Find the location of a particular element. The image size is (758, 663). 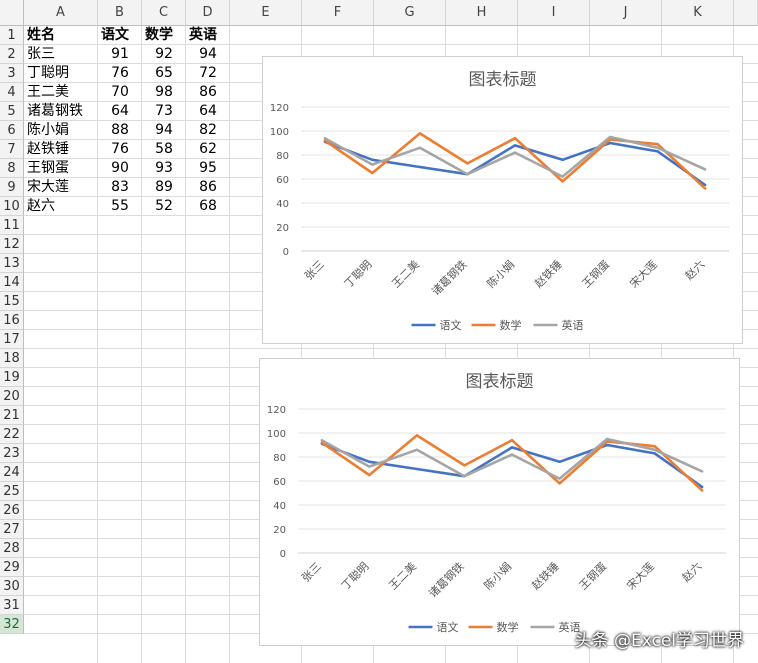

data-cell: 丁聪明 is located at coordinates (62, 73).